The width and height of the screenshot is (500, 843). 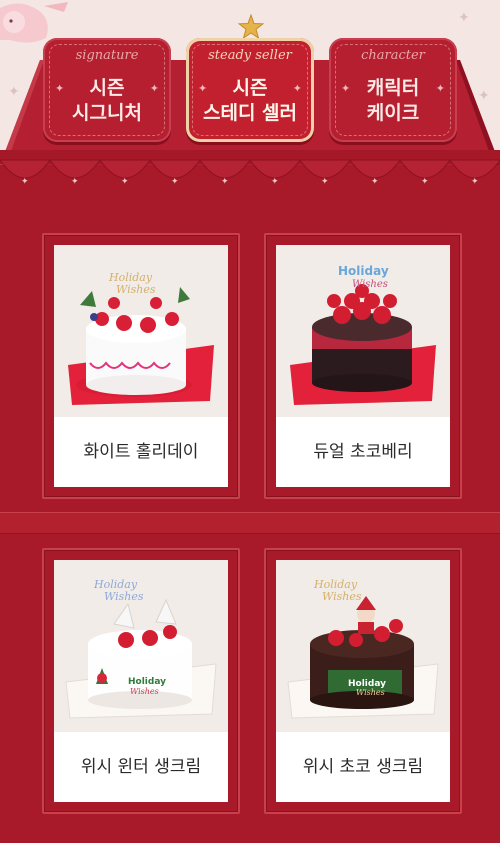 I want to click on product-card-wish-choco-cream: Holiday Wishes Holiday Wishes 위시 초코 생크림, so click(x=363, y=681).